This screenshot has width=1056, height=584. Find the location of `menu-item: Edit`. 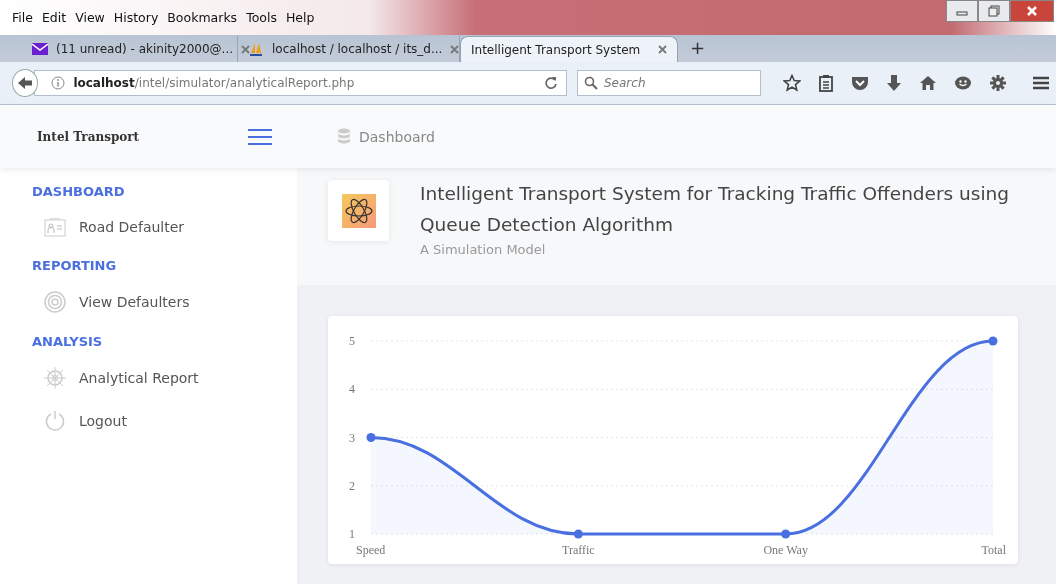

menu-item: Edit is located at coordinates (54, 17).